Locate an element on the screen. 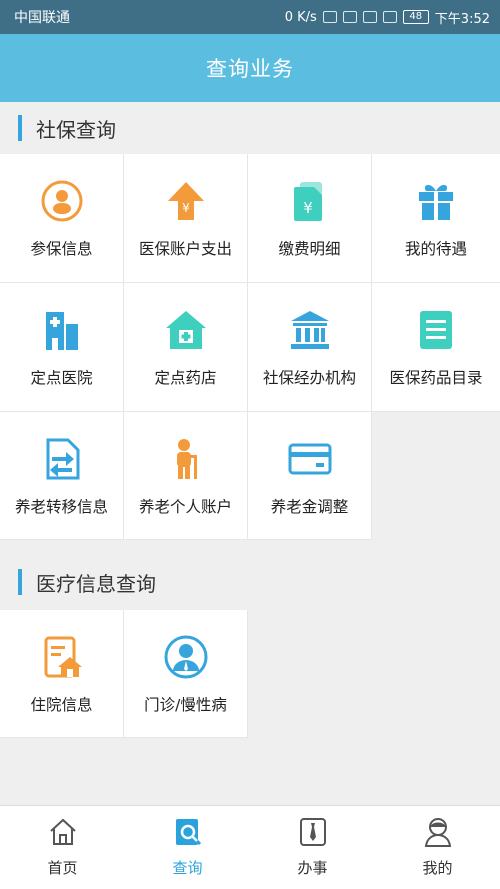 This screenshot has height=889, width=500. user-icon is located at coordinates (438, 834).